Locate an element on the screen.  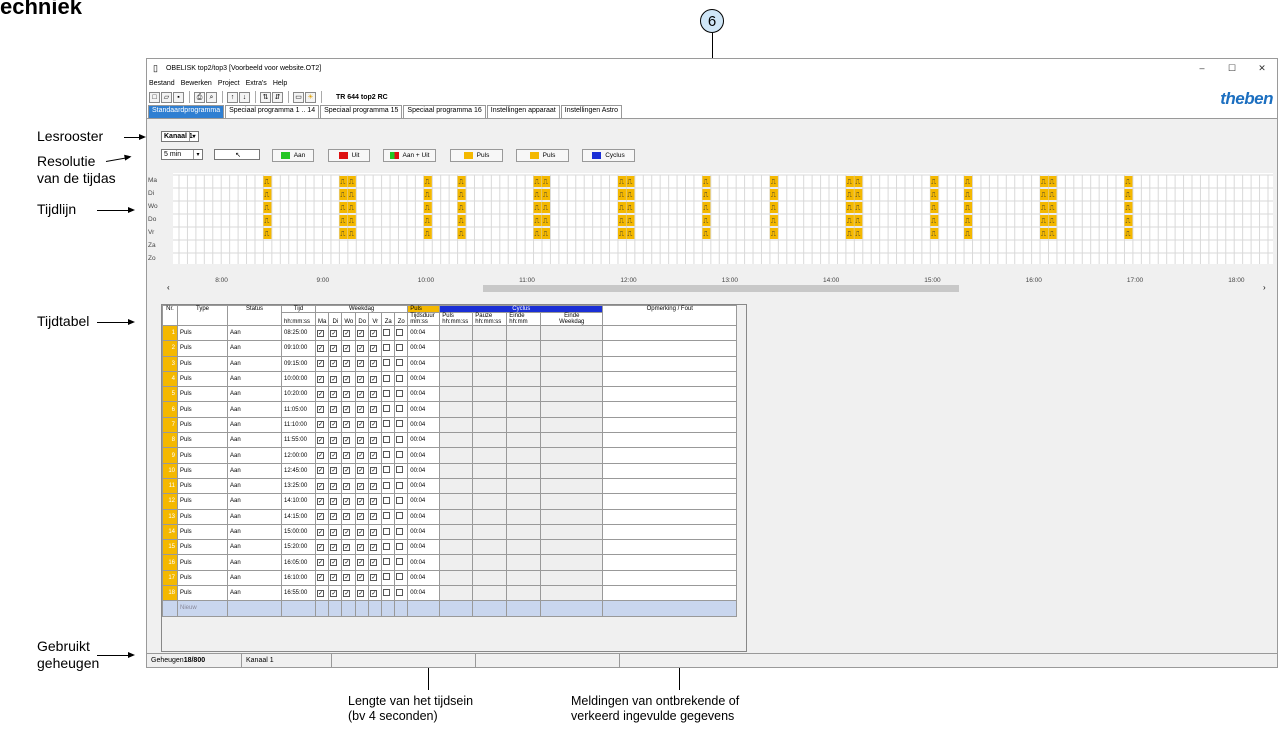
resolution-select: 5 min ▾ is located at coordinates (182, 154).